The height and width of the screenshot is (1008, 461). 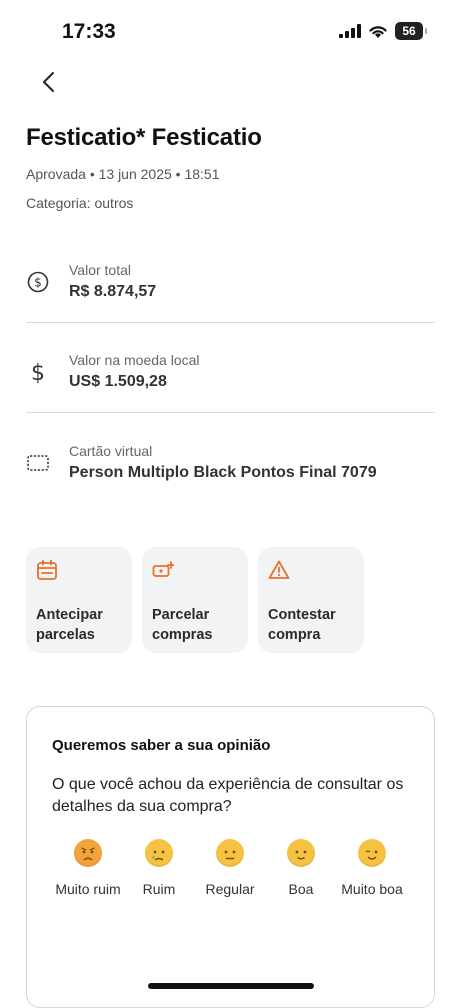 What do you see at coordinates (411, 31) in the screenshot?
I see `battery-icon: 56` at bounding box center [411, 31].